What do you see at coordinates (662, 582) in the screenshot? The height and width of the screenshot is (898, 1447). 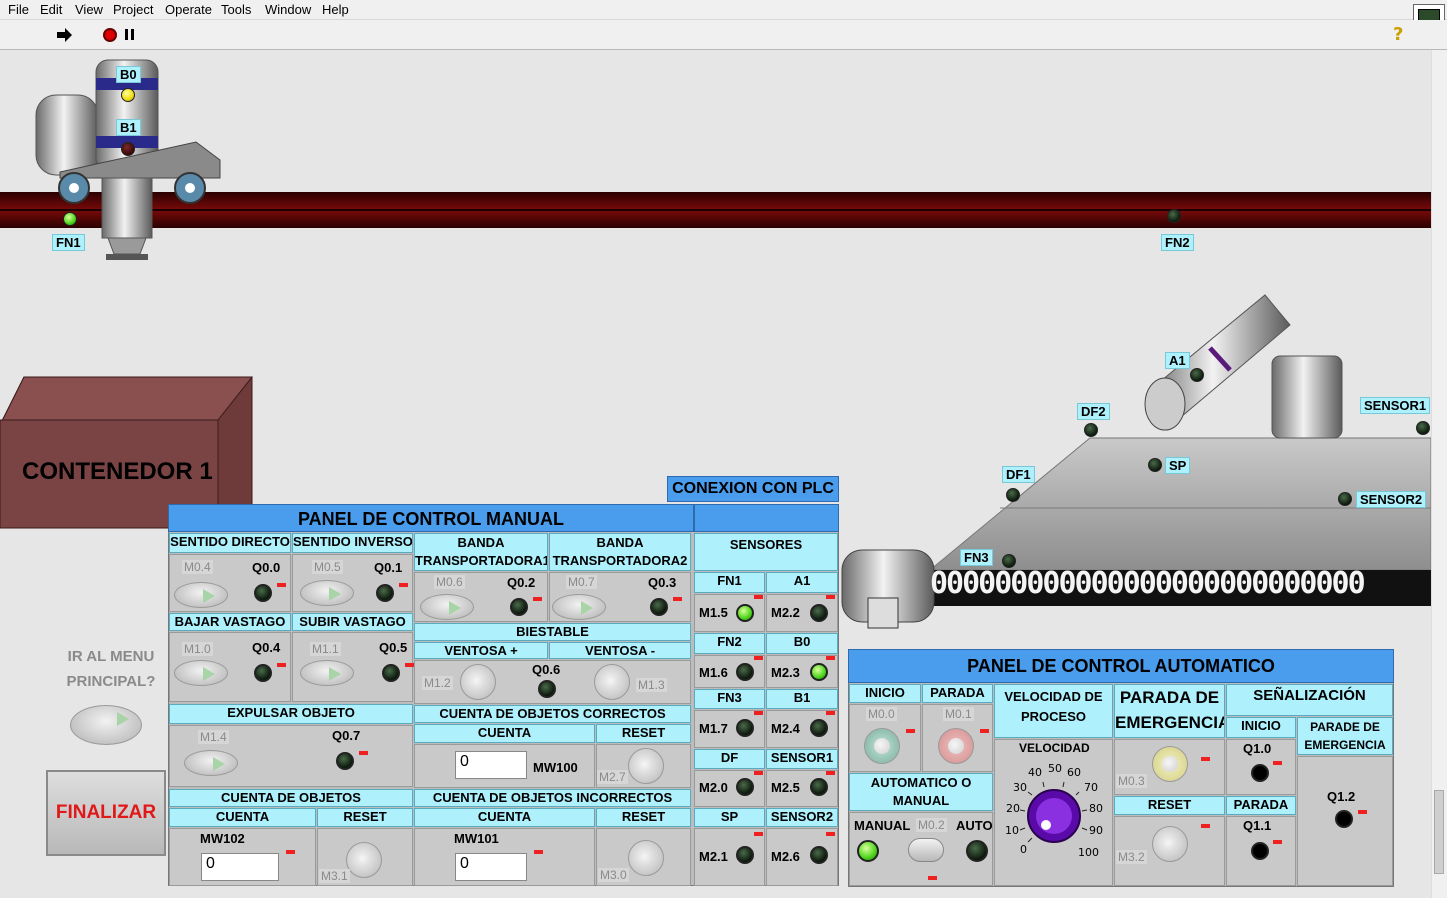 I see `label-q03: Q0.3` at bounding box center [662, 582].